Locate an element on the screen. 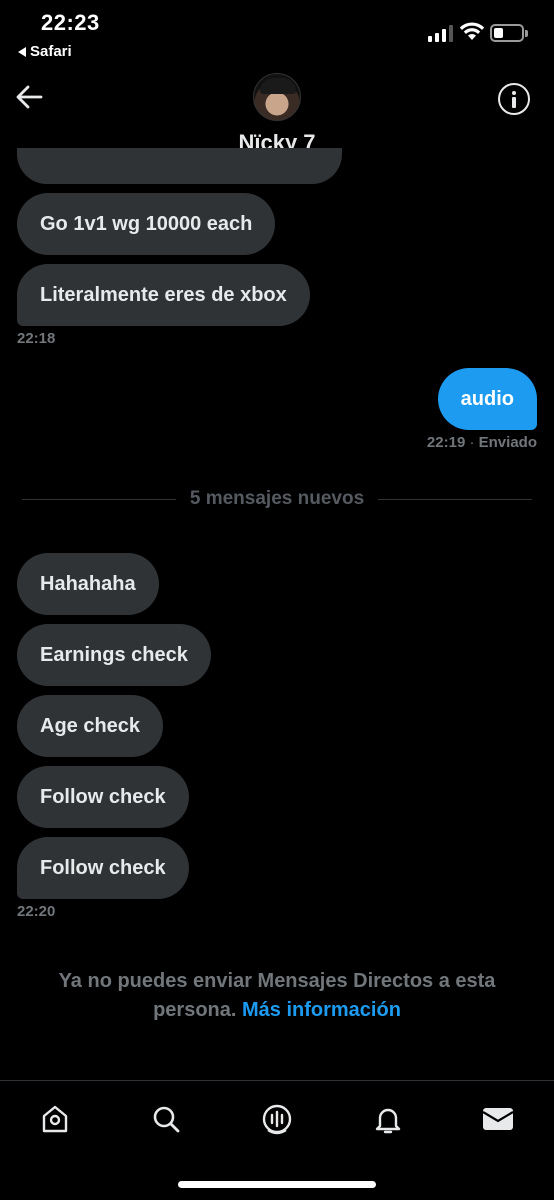 The width and height of the screenshot is (554, 1200). back-triangle-icon is located at coordinates (22, 51).